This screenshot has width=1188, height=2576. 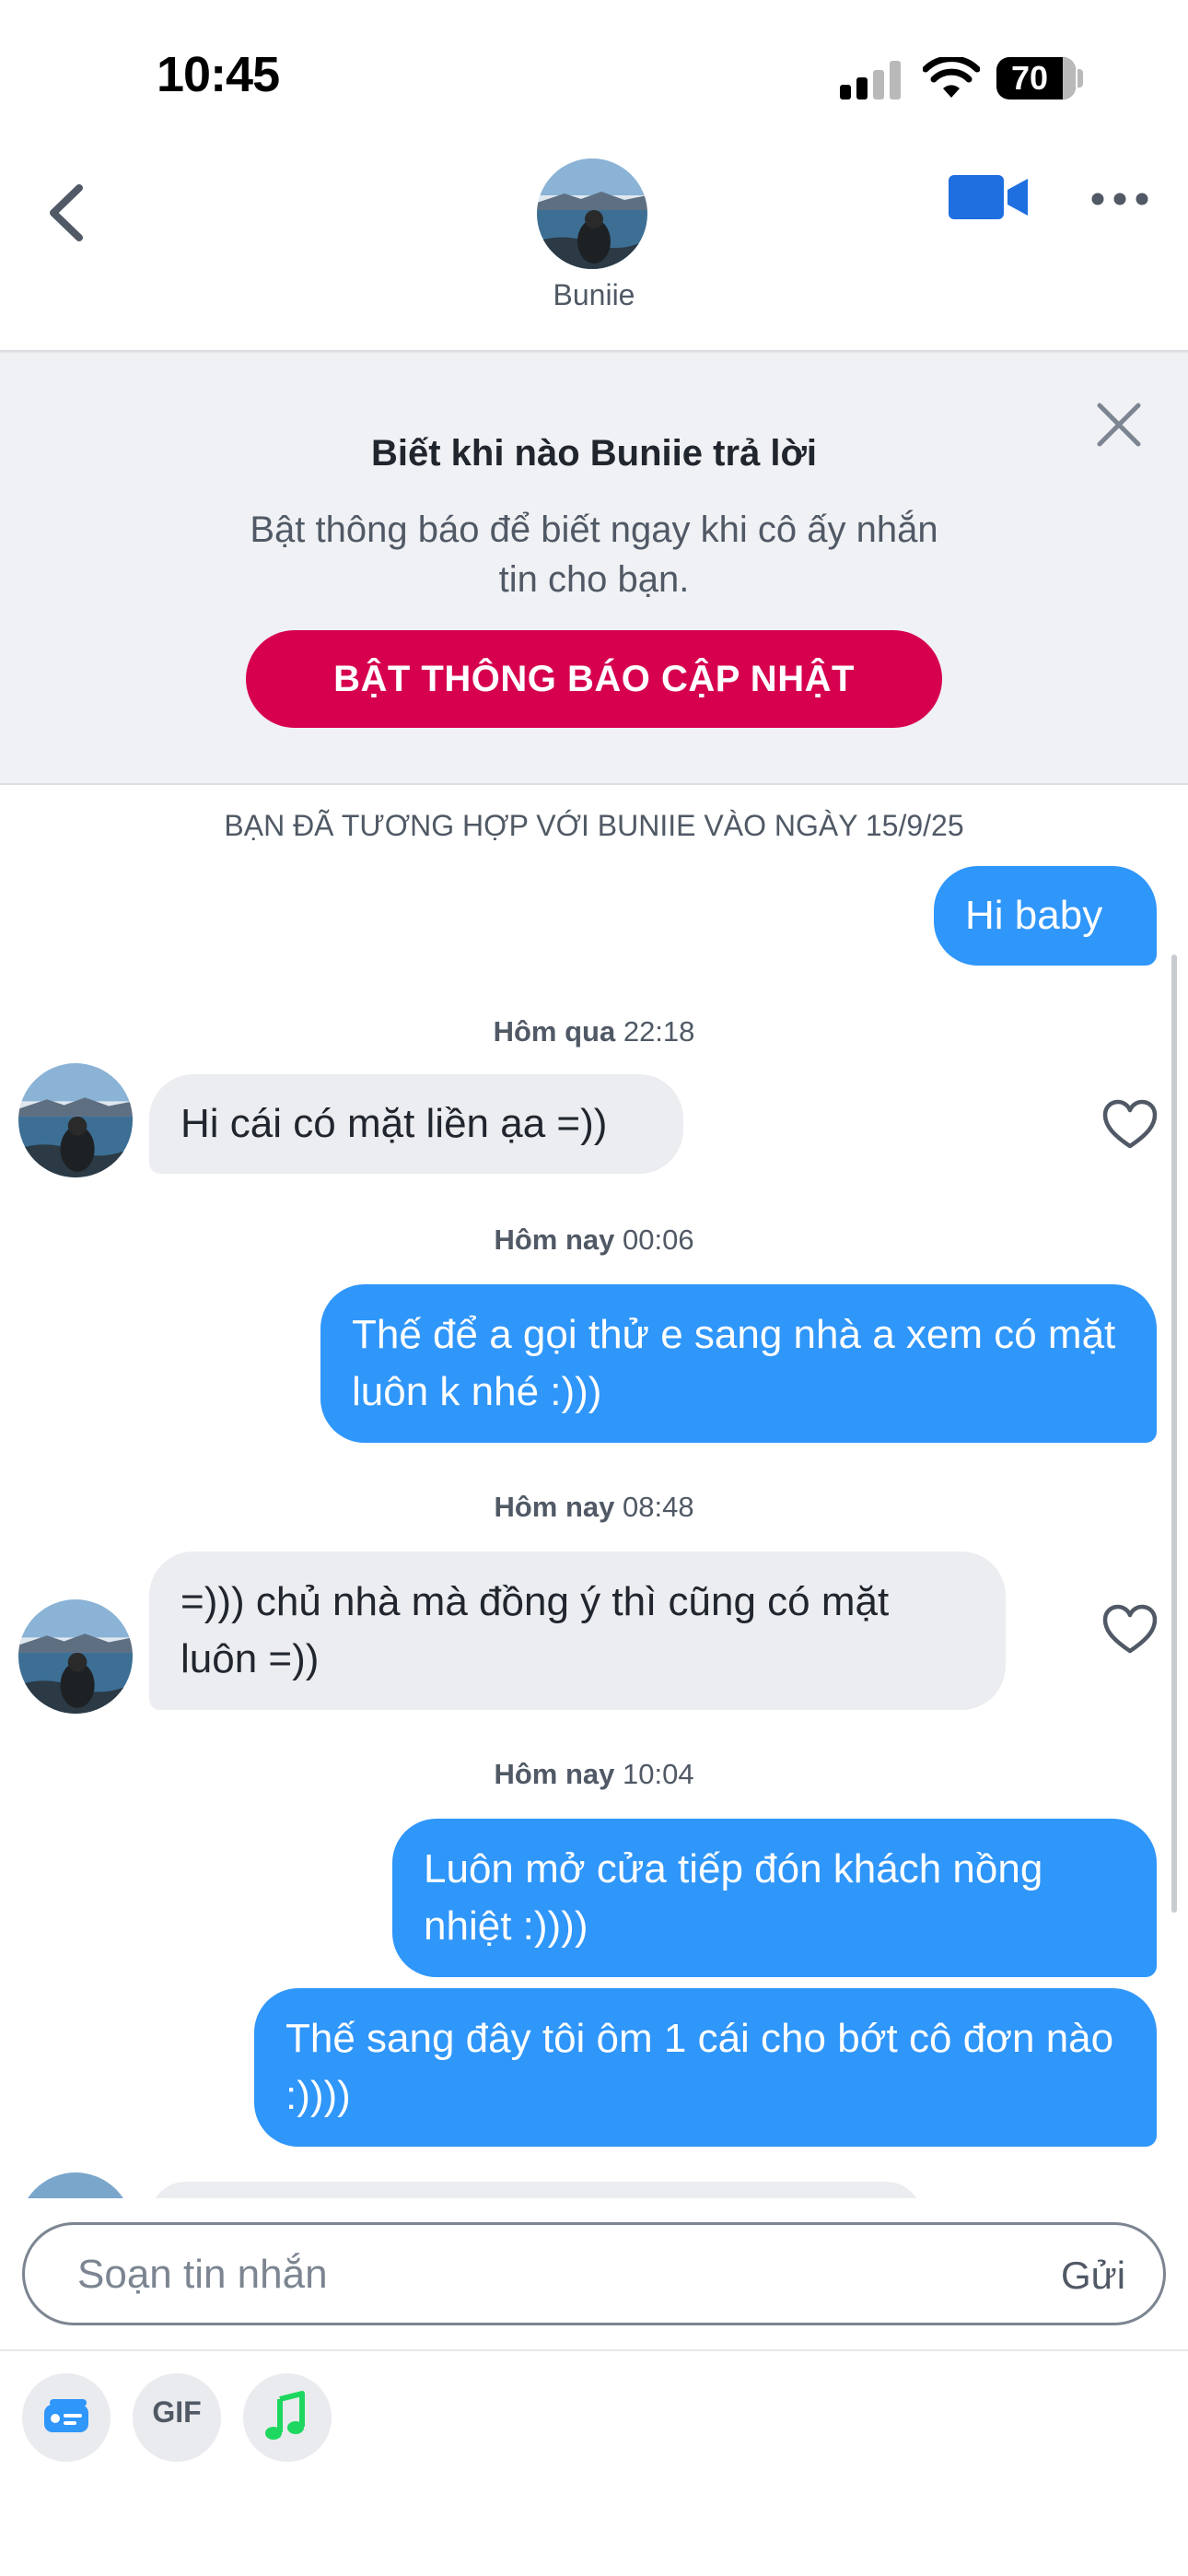 I want to click on incoming-message: Hi cái có mặt liền ạa =)), so click(x=416, y=1124).